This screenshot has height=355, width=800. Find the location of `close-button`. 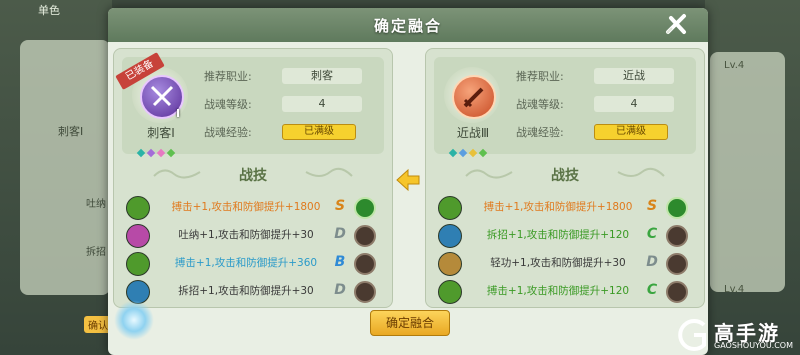

close-button is located at coordinates (677, 25).